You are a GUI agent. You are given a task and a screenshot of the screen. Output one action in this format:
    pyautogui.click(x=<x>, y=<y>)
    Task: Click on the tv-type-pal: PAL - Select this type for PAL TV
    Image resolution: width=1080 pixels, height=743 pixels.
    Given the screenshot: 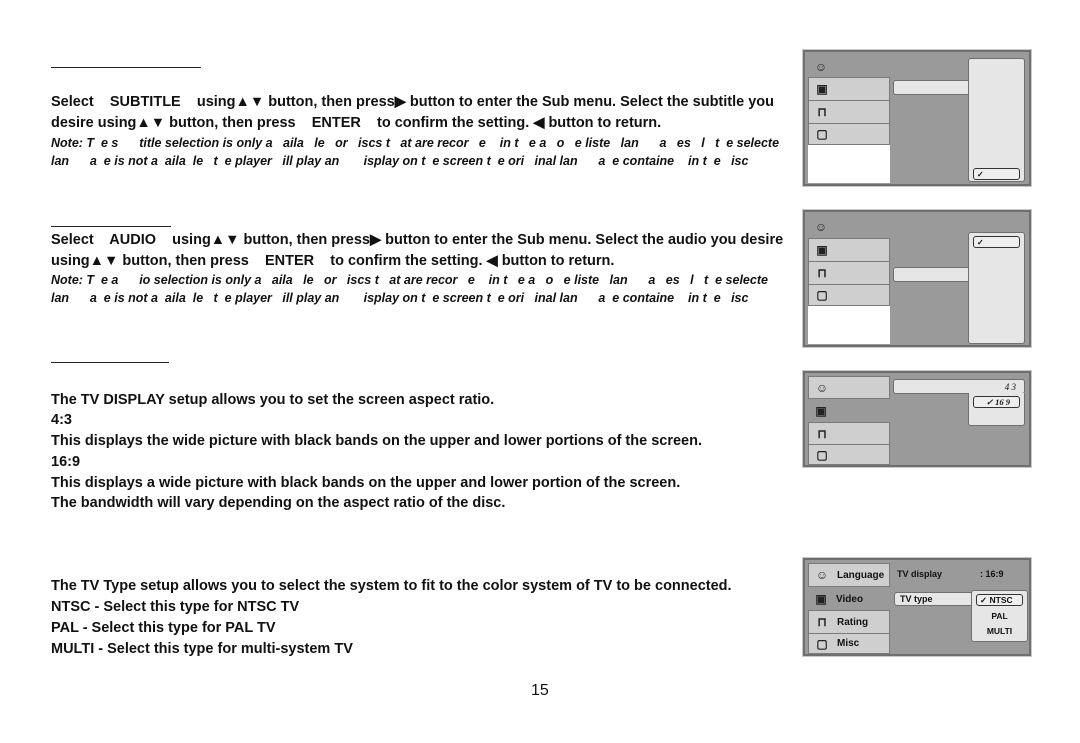 What is the action you would take?
    pyautogui.click(x=163, y=628)
    